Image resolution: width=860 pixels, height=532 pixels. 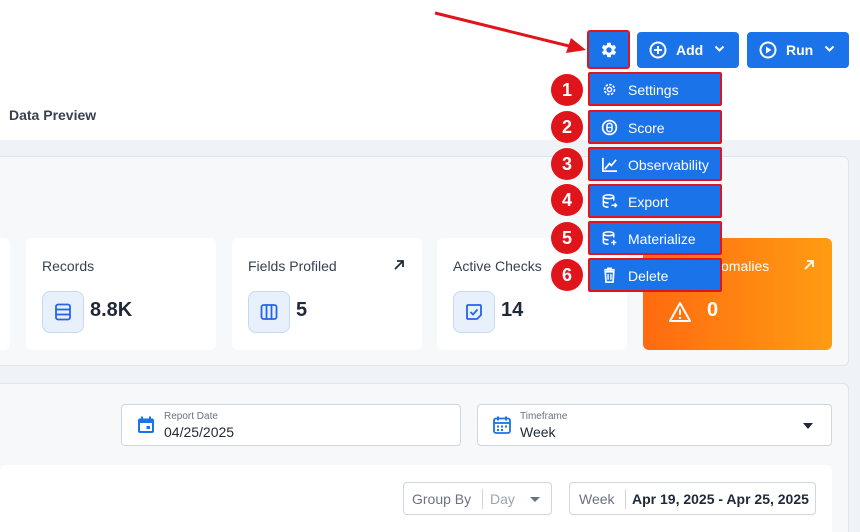 What do you see at coordinates (292, 266) in the screenshot?
I see `fields-profiled-label: Fields Profiled` at bounding box center [292, 266].